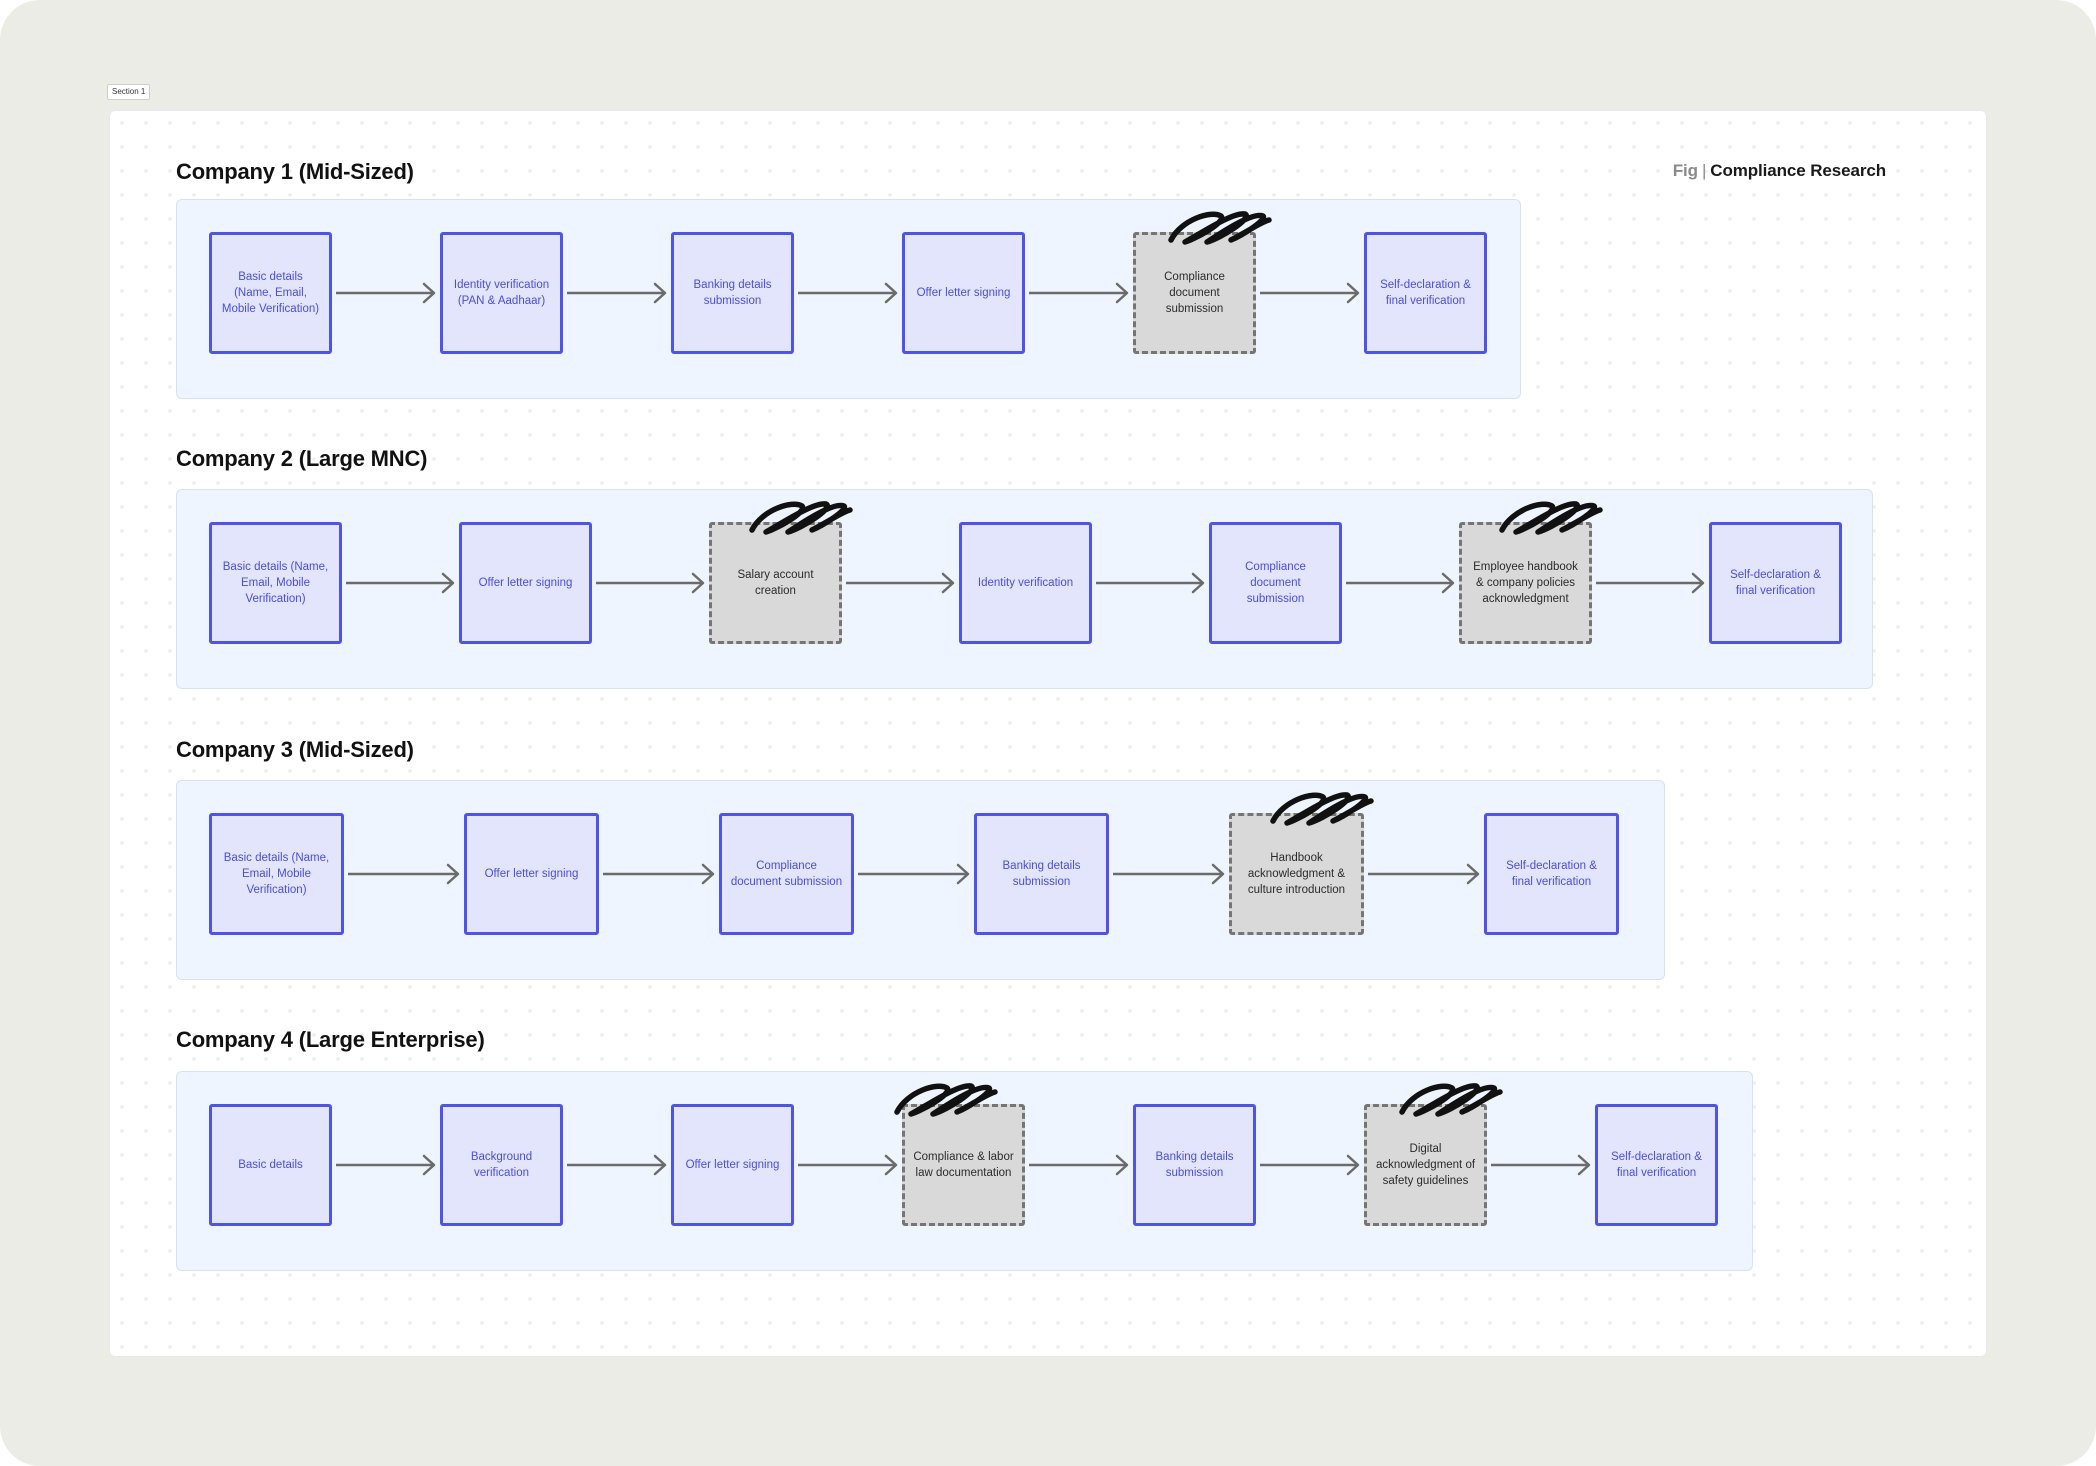  I want to click on flow-step: Identity verification, so click(1025, 583).